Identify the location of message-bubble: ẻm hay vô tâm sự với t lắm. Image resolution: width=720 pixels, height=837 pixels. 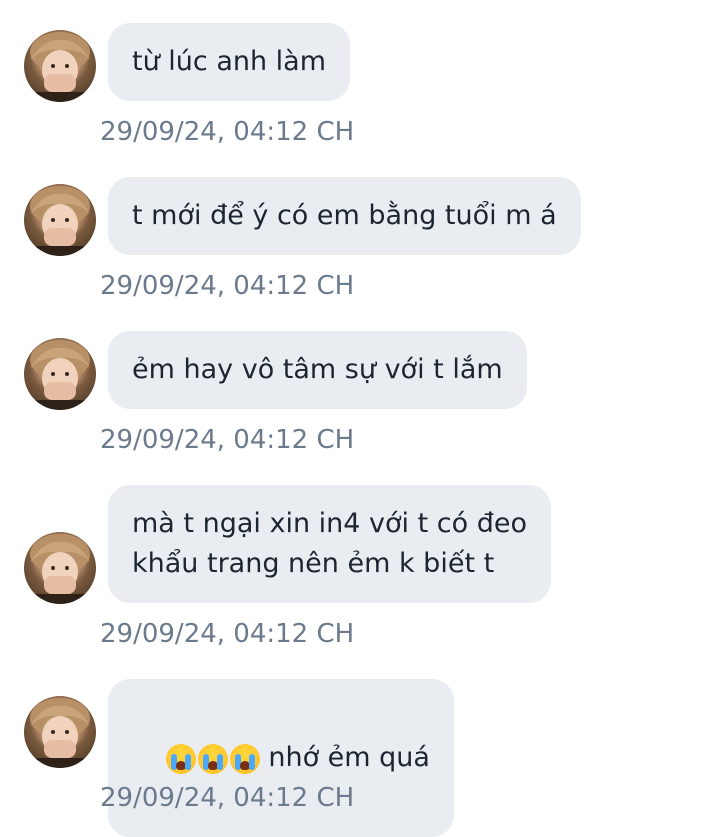
(317, 370).